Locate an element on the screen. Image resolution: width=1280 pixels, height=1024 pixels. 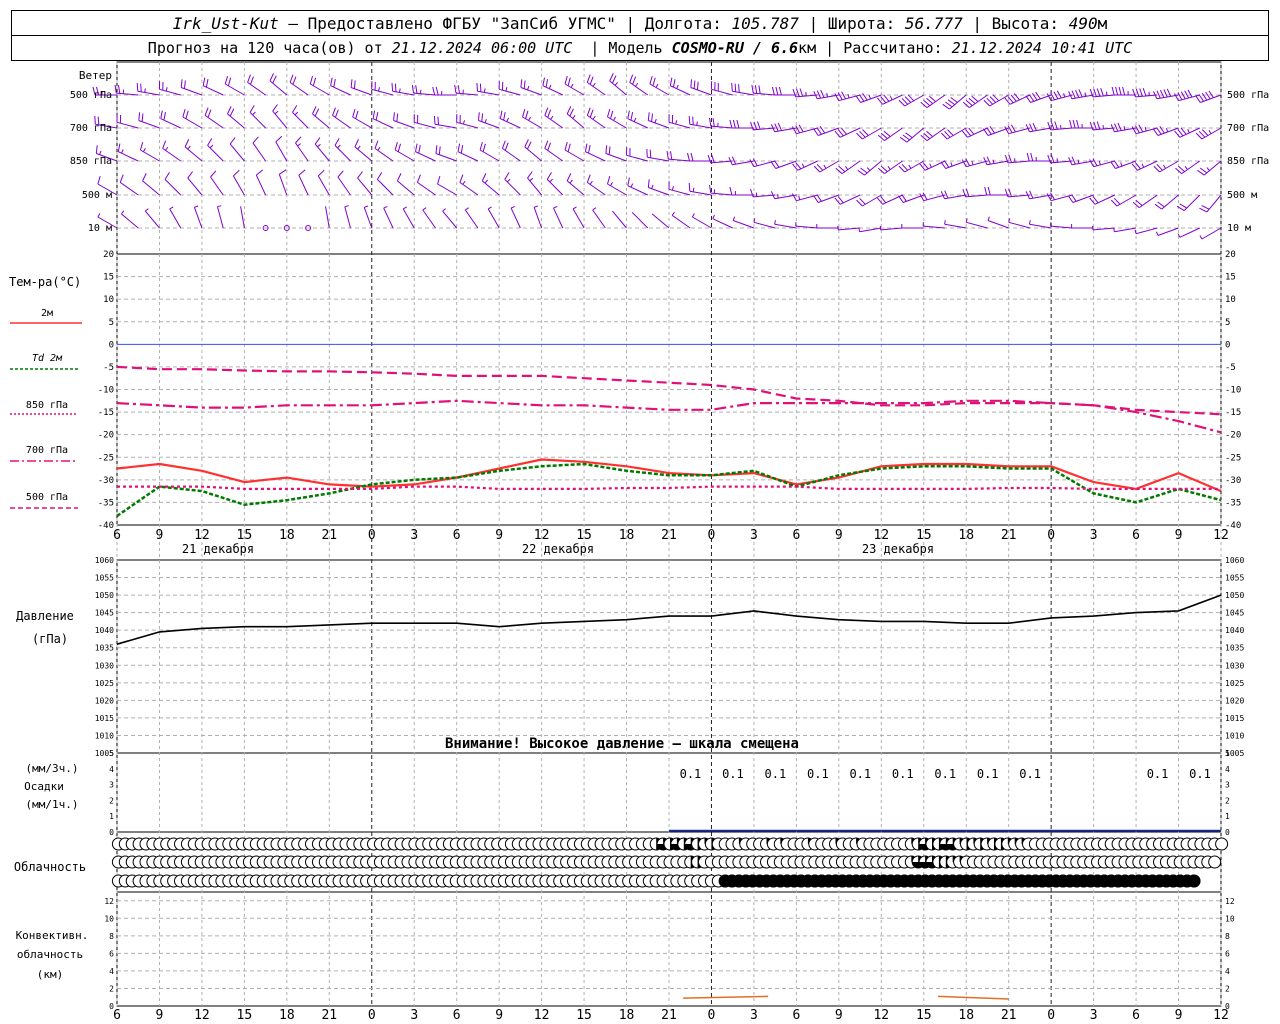
day-label: 22 декабря is located at coordinates (558, 549).